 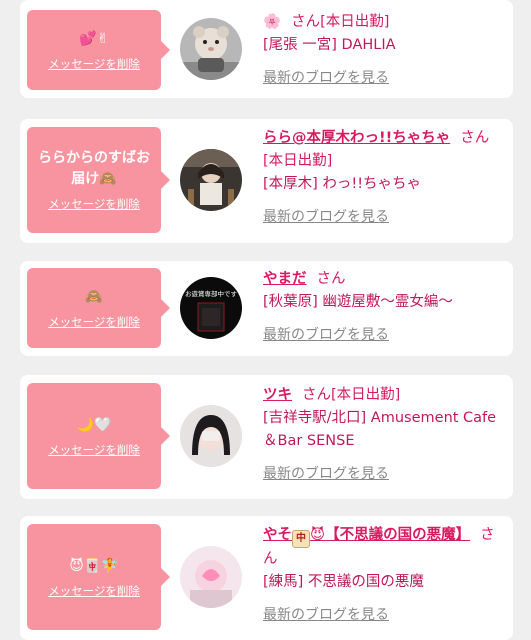 What do you see at coordinates (386, 279) in the screenshot?
I see `cast-name-line: やまだ さん` at bounding box center [386, 279].